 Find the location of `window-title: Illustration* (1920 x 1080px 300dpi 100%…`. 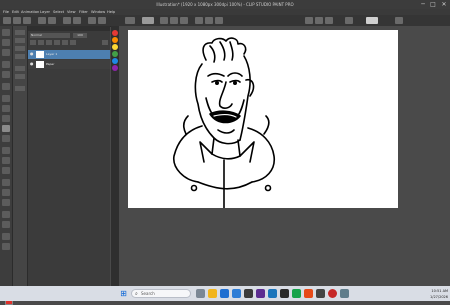

window-title: Illustration* (1920 x 1080px 300dpi 100%… is located at coordinates (225, 4).